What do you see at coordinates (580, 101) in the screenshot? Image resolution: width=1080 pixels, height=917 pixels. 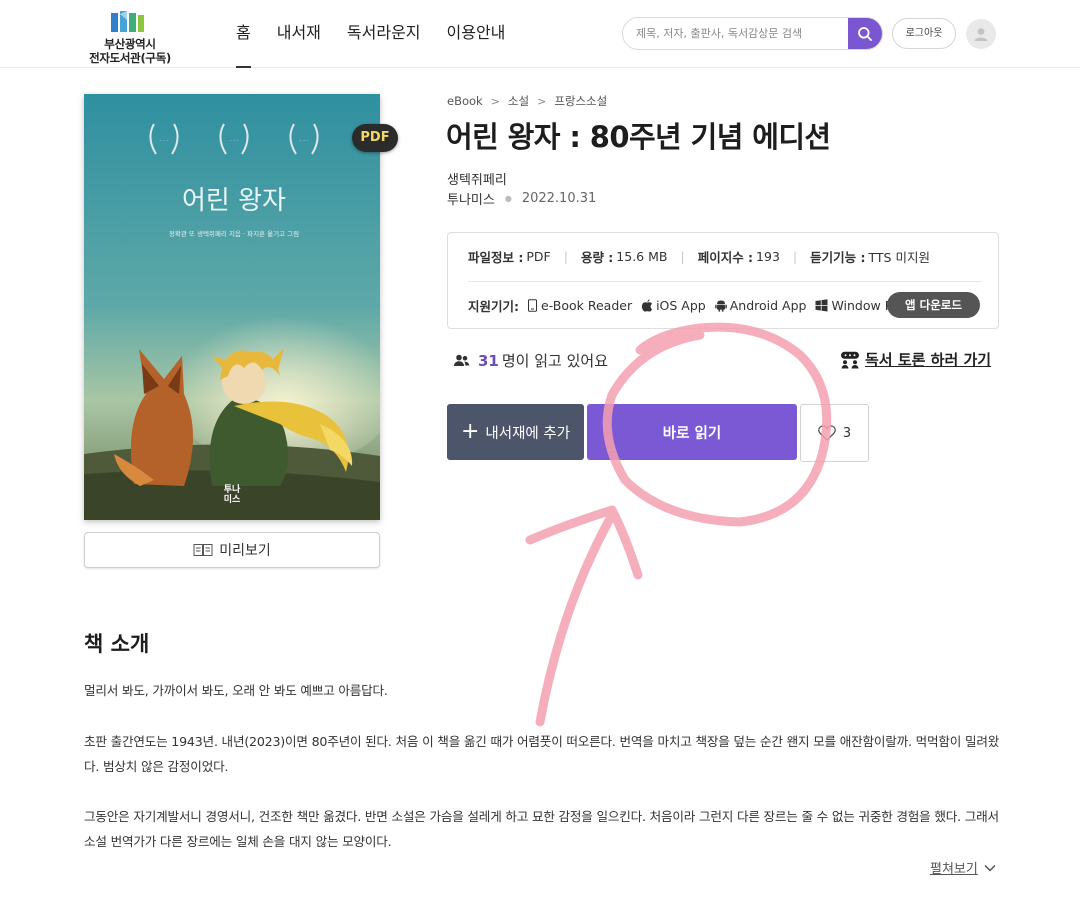 I see `breadcrumb-item: 프랑스소설` at bounding box center [580, 101].